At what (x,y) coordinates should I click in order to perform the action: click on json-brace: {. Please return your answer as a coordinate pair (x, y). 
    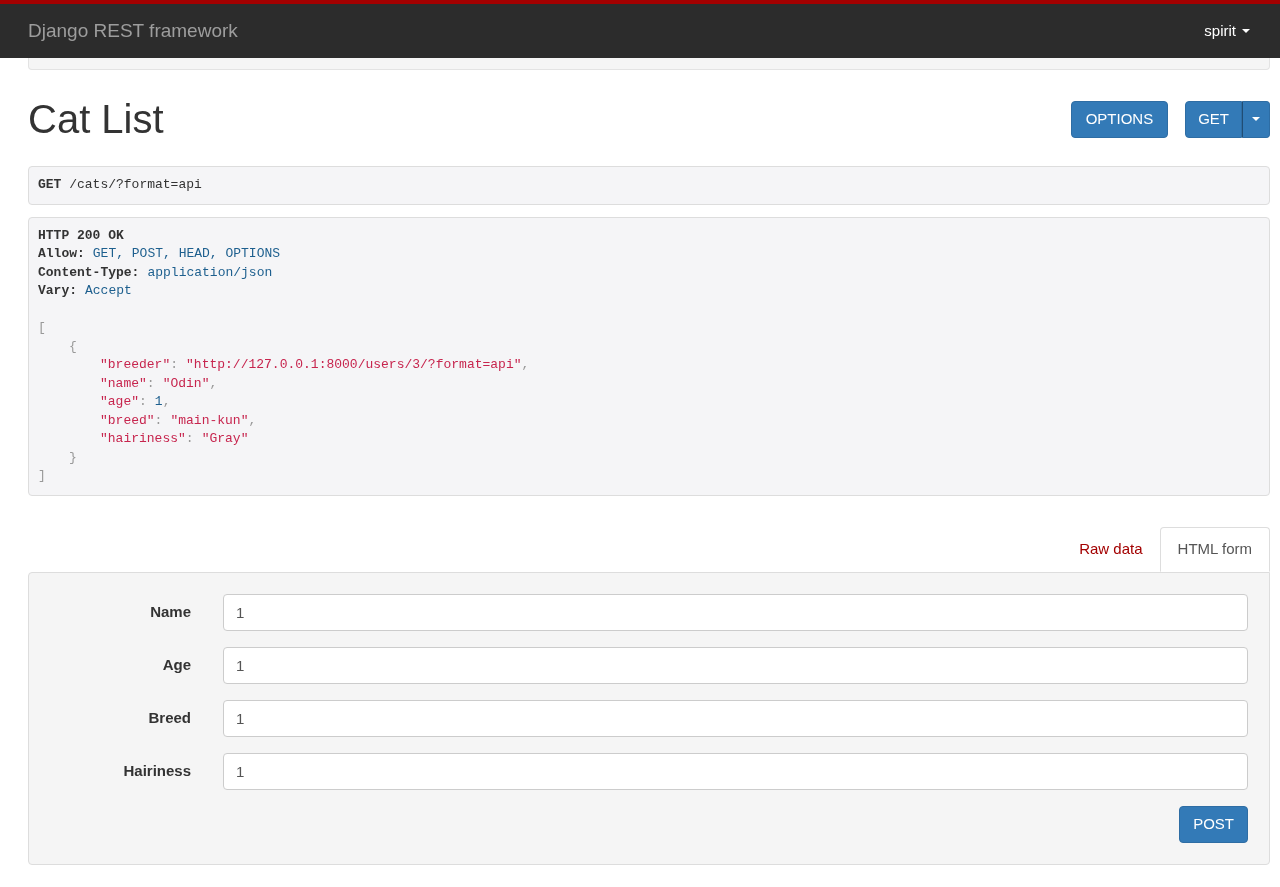
    Looking at the image, I should click on (73, 346).